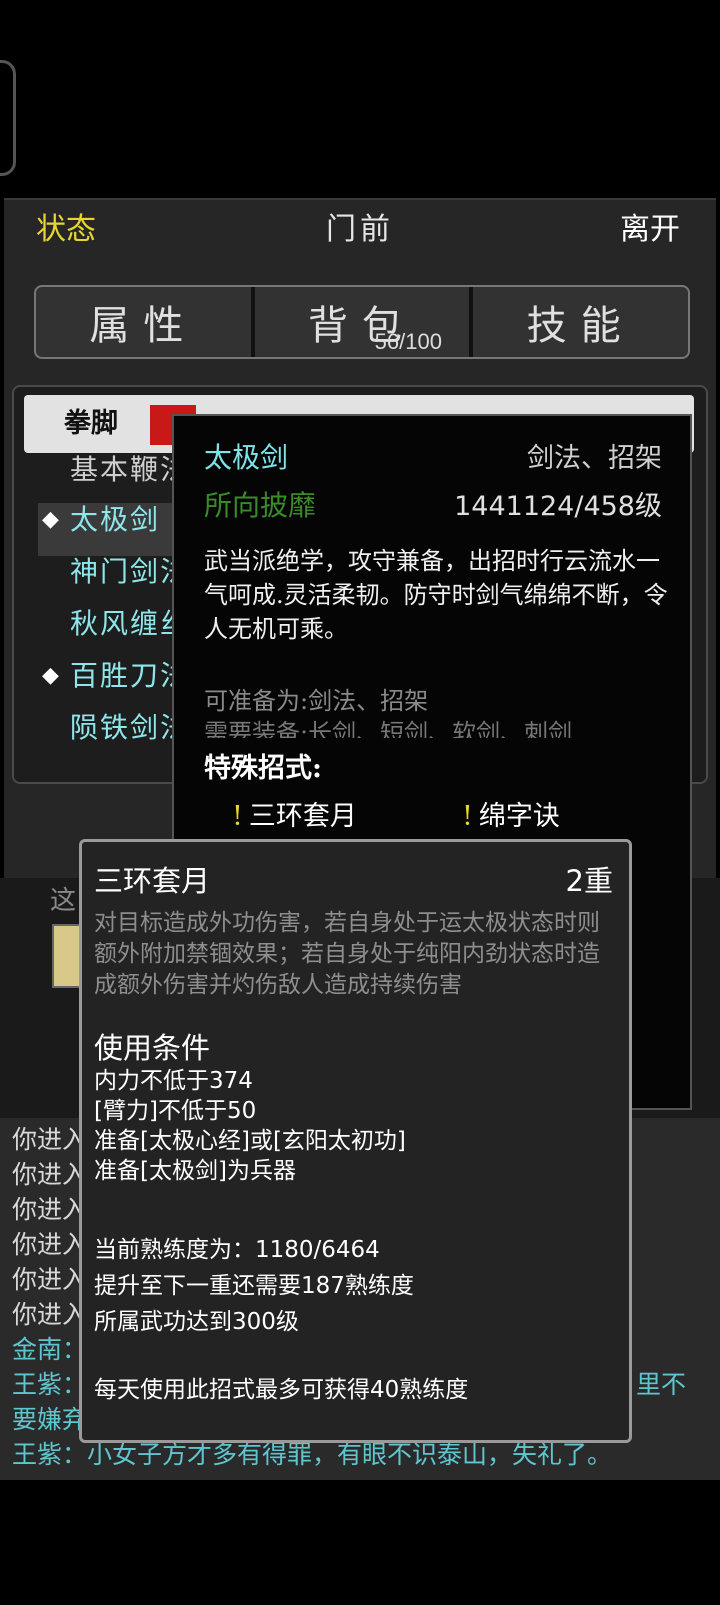 The width and height of the screenshot is (720, 1605). What do you see at coordinates (589, 881) in the screenshot?
I see `move-rank: 2重` at bounding box center [589, 881].